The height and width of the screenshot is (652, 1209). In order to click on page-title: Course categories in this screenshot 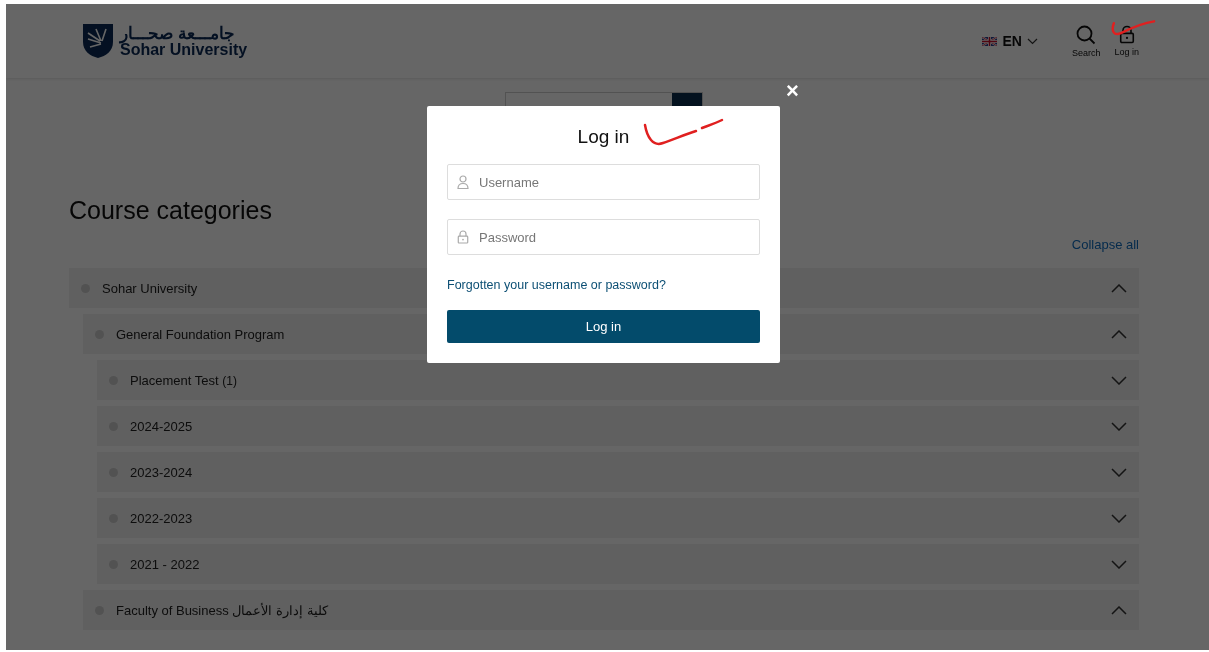, I will do `click(171, 210)`.